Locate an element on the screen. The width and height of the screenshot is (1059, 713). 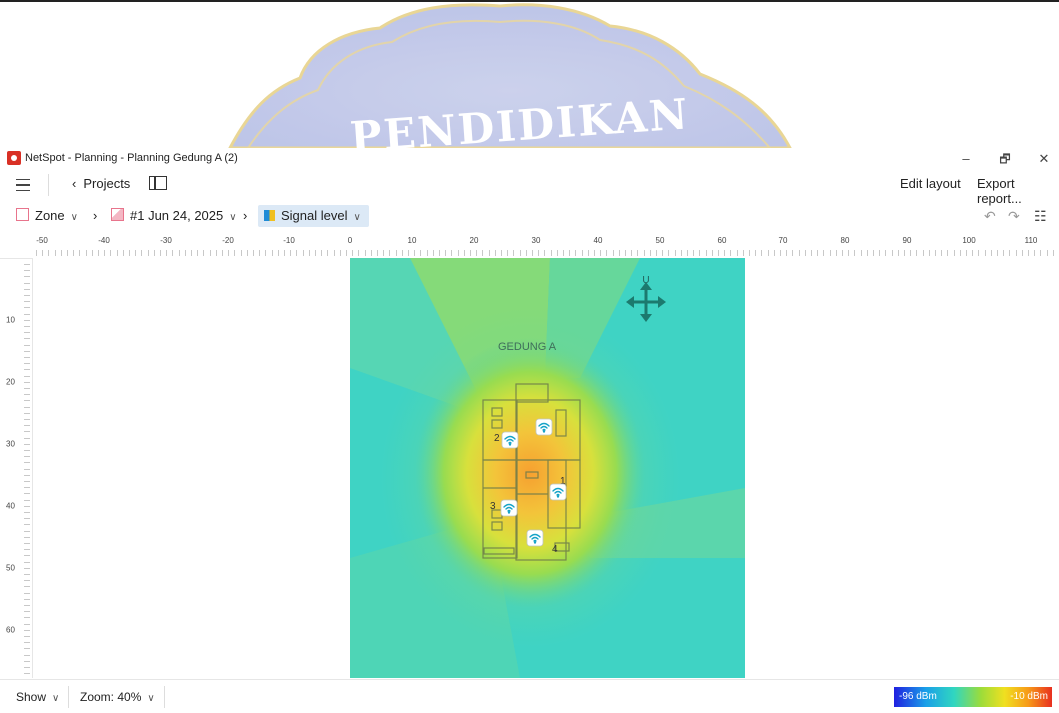
signal-legend-bar: -96 dBm -10 dBm is located at coordinates (973, 697).